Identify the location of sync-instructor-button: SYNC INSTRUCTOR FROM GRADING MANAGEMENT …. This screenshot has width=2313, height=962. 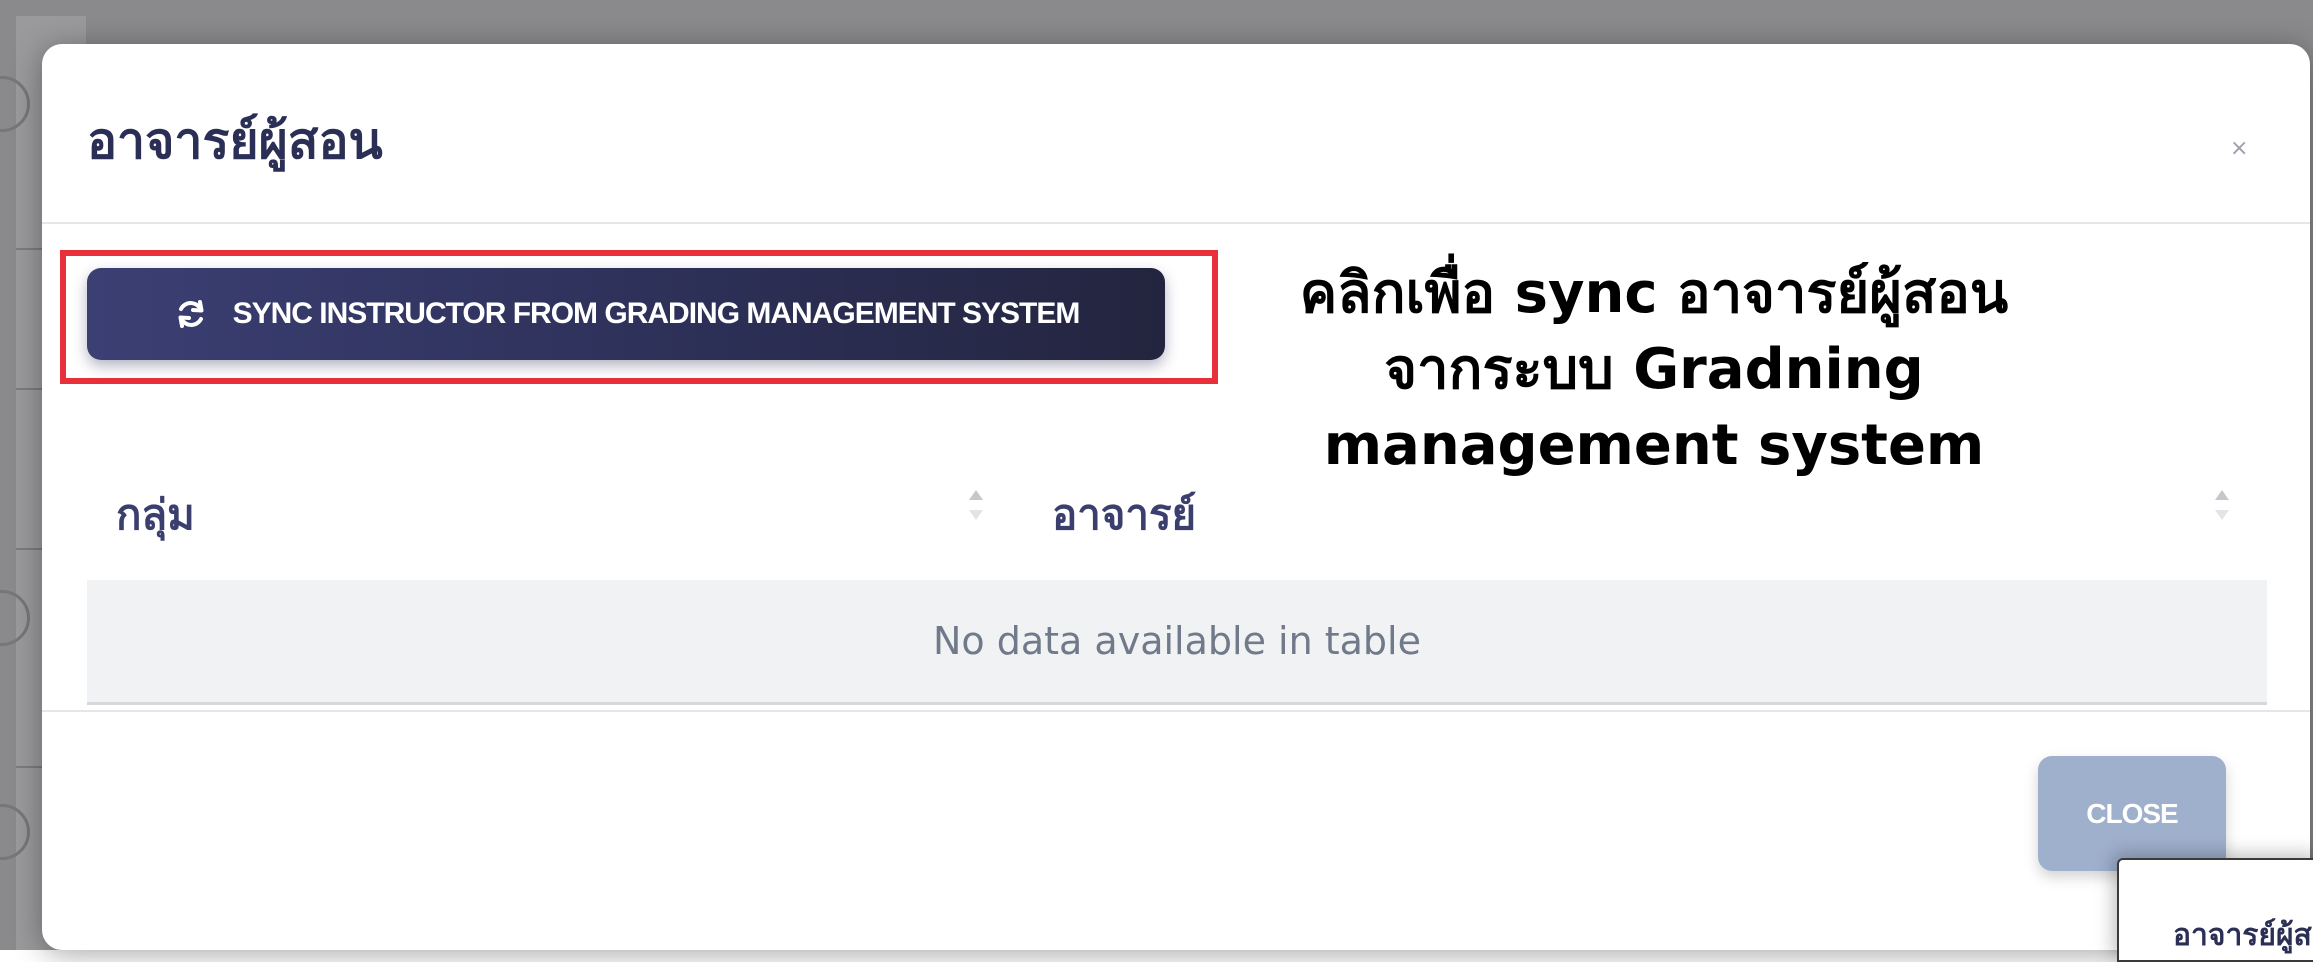
(626, 314).